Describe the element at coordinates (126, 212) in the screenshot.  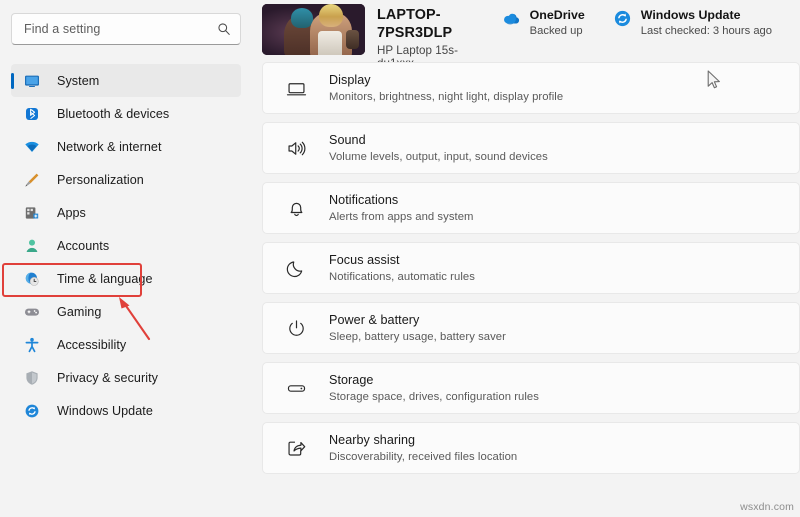
I see `sidebar-item-apps: Apps` at that location.